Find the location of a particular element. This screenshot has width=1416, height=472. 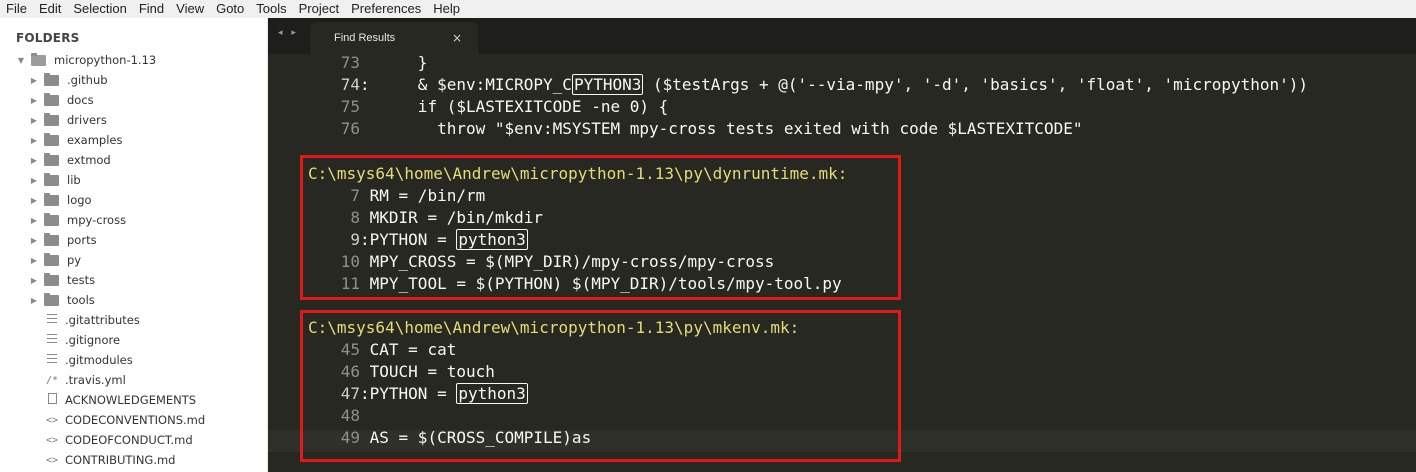

tree-file: <> CODECONVENTIONS.md is located at coordinates (133, 420).